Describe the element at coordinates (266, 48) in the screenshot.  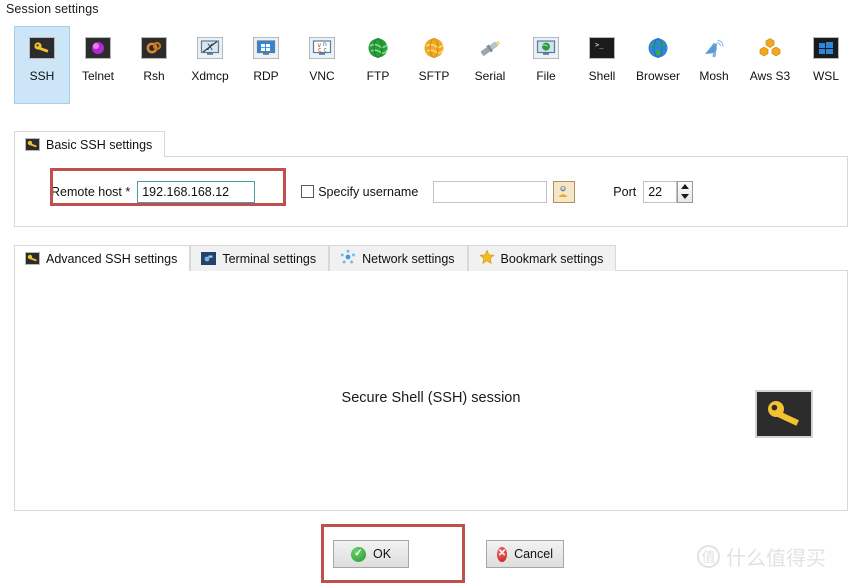
I see `rdp-icon` at that location.